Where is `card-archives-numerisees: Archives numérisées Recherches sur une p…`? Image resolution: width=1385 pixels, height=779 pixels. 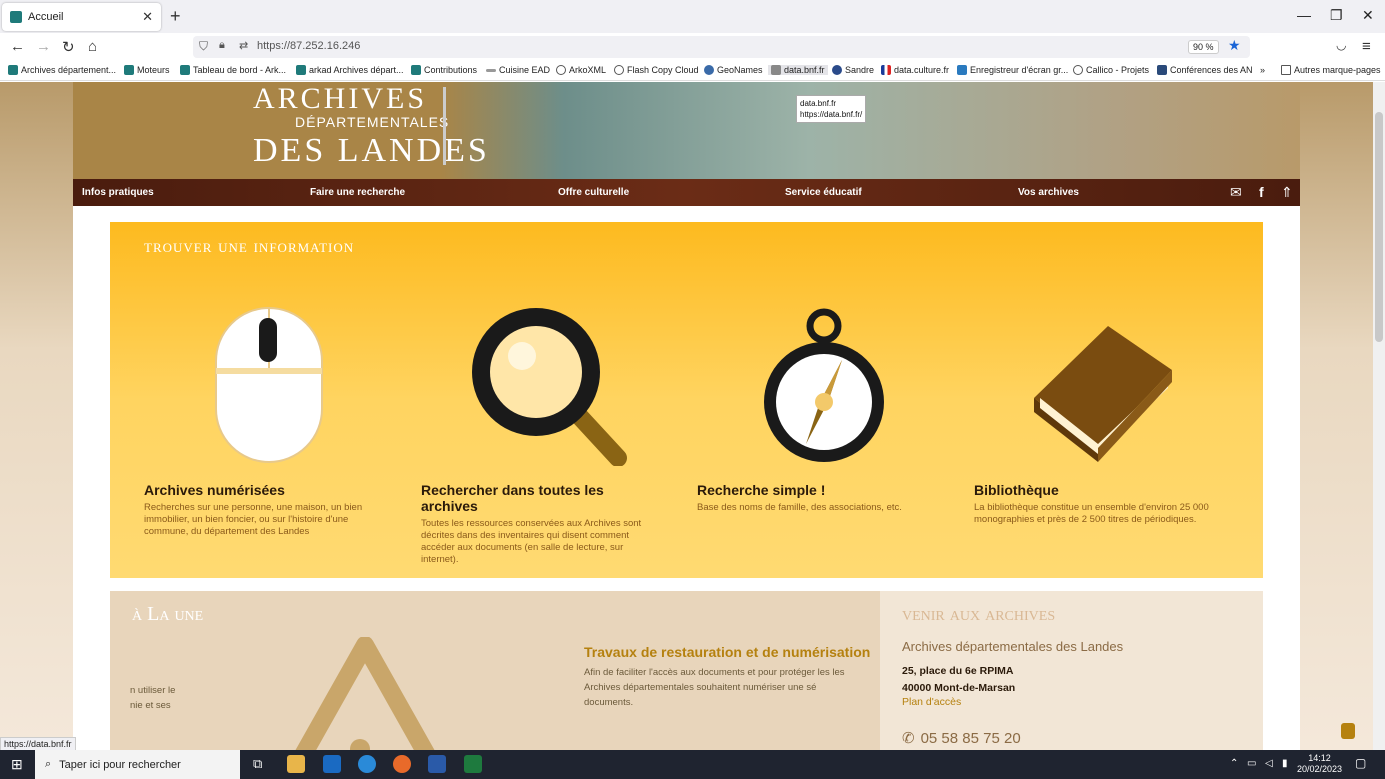 card-archives-numerisees: Archives numérisées Recherches sur une p… is located at coordinates (264, 510).